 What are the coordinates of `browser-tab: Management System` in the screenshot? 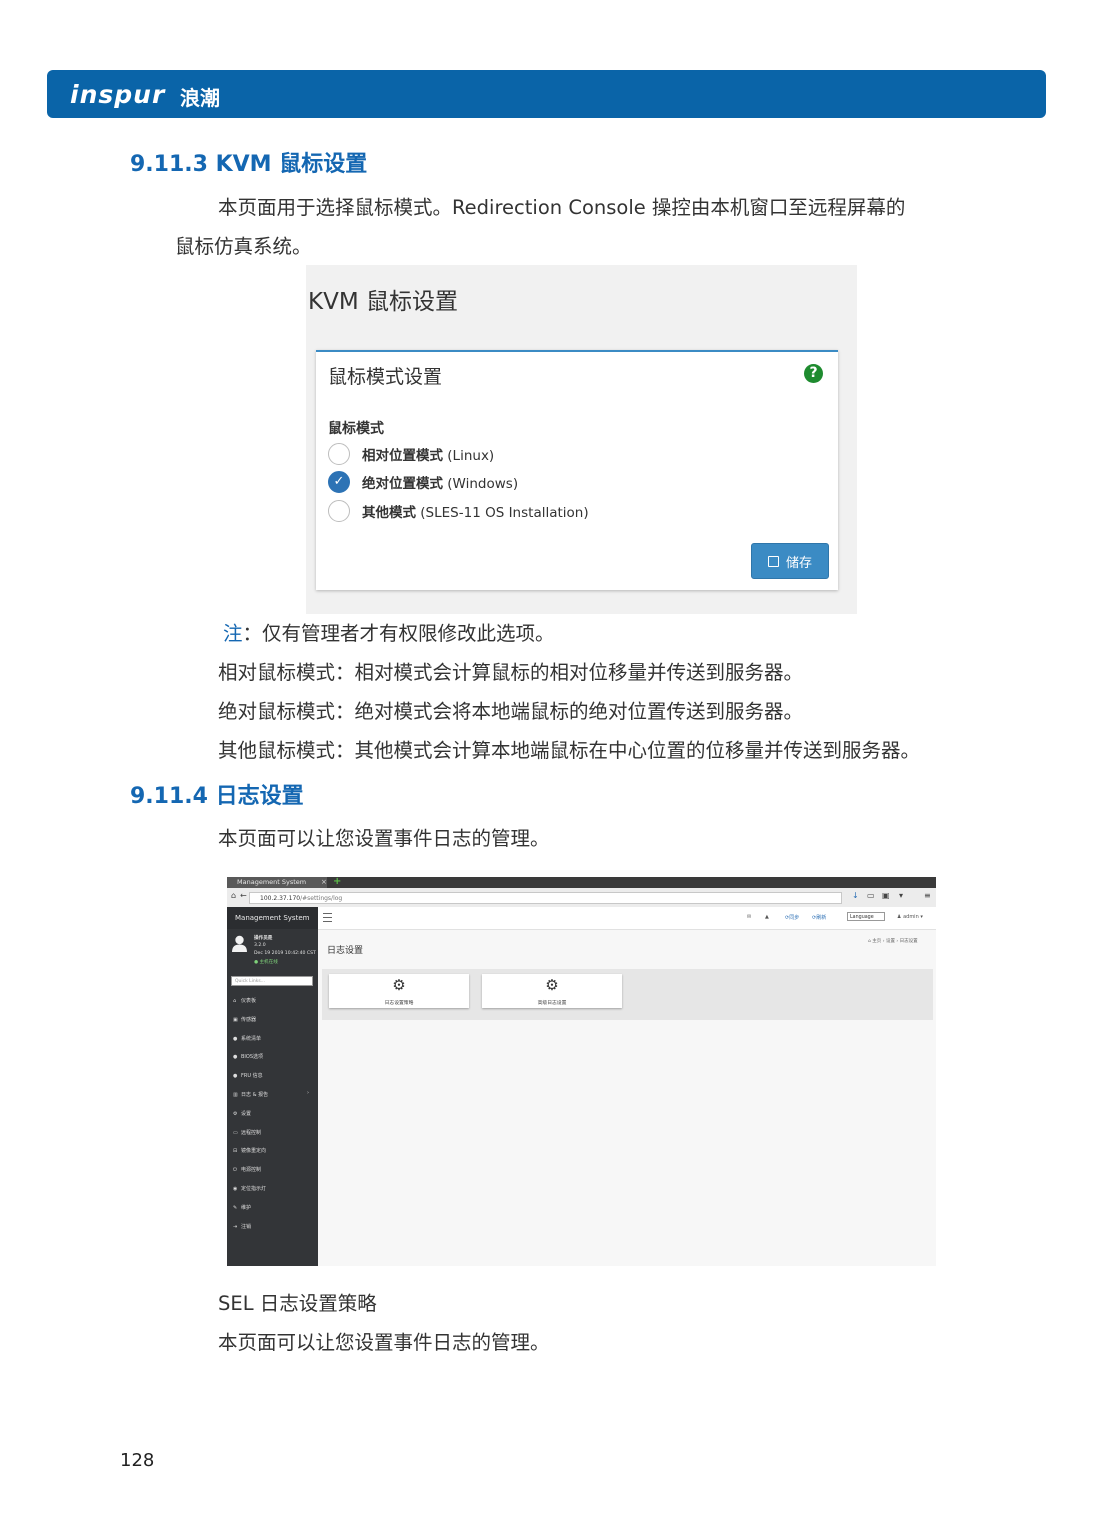 It's located at (277, 882).